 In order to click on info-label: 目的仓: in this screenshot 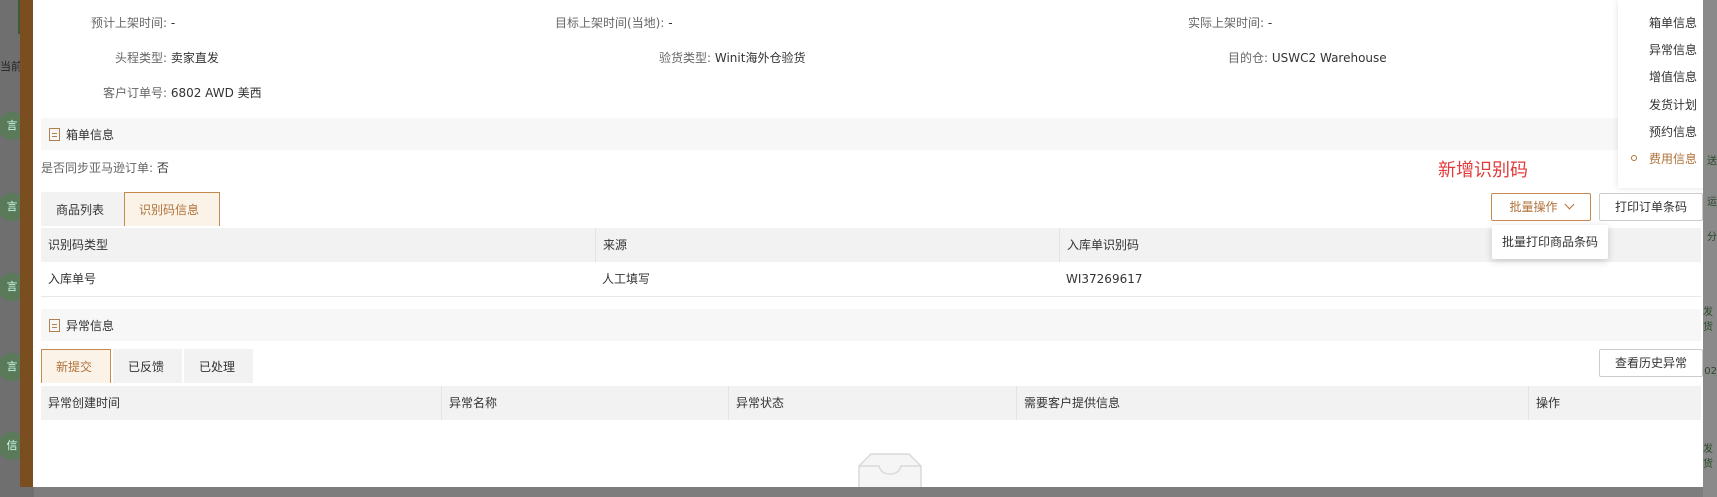, I will do `click(1248, 58)`.